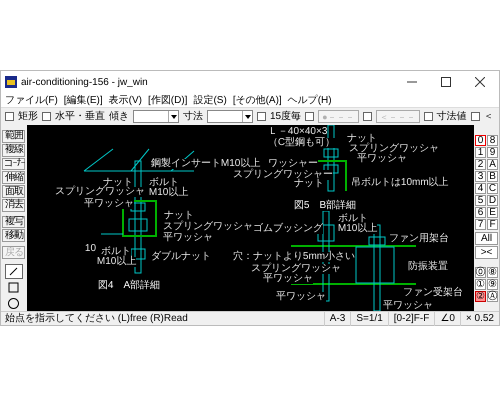  Describe the element at coordinates (325, 206) in the screenshot. I see `figure-caption: 図5 B部詳細` at that location.